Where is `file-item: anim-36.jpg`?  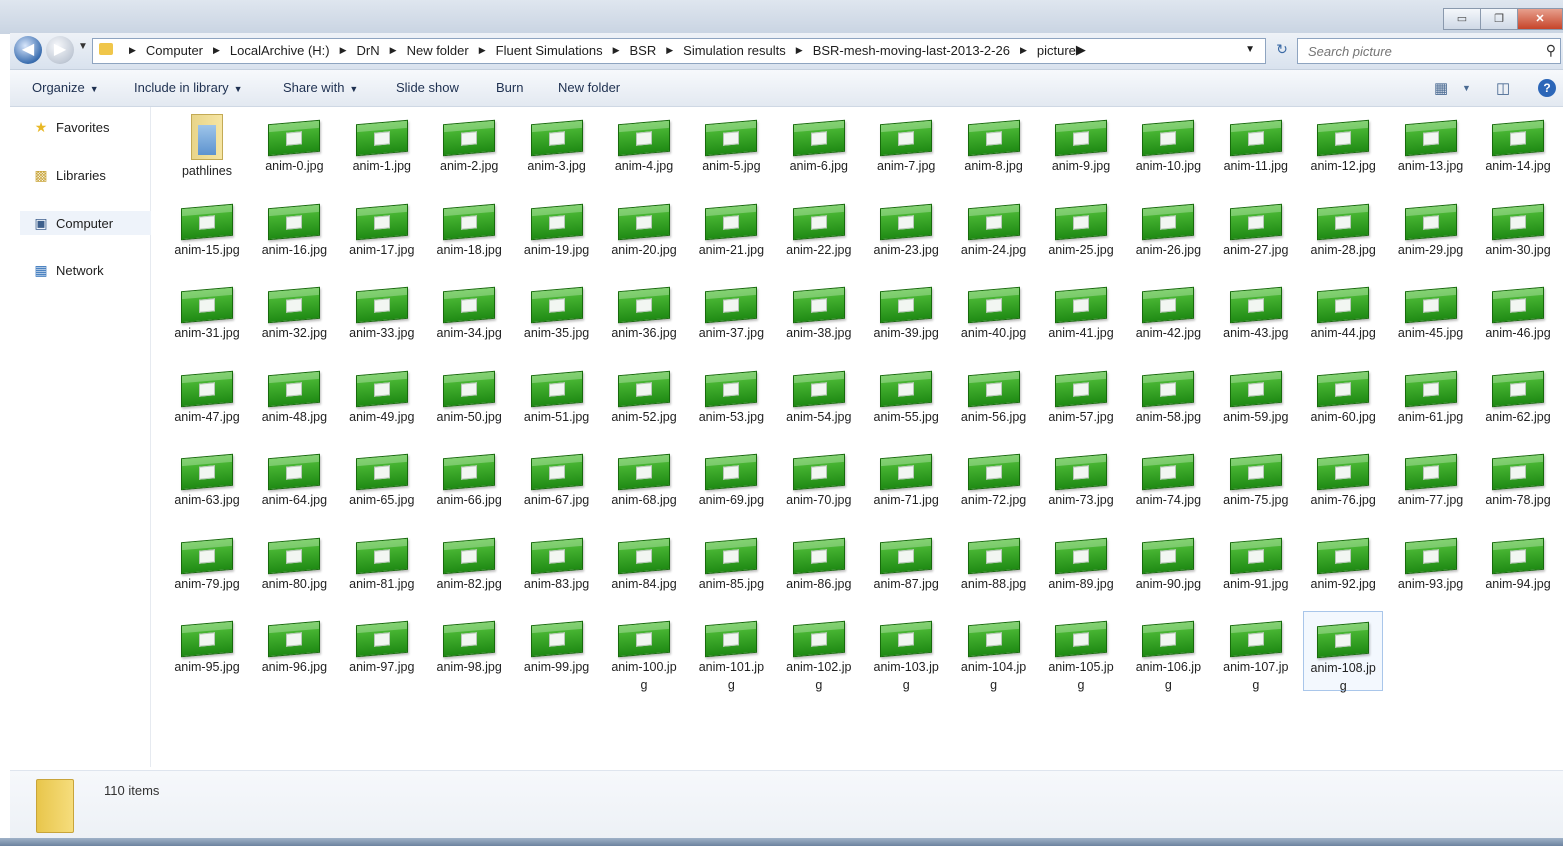 file-item: anim-36.jpg is located at coordinates (644, 317).